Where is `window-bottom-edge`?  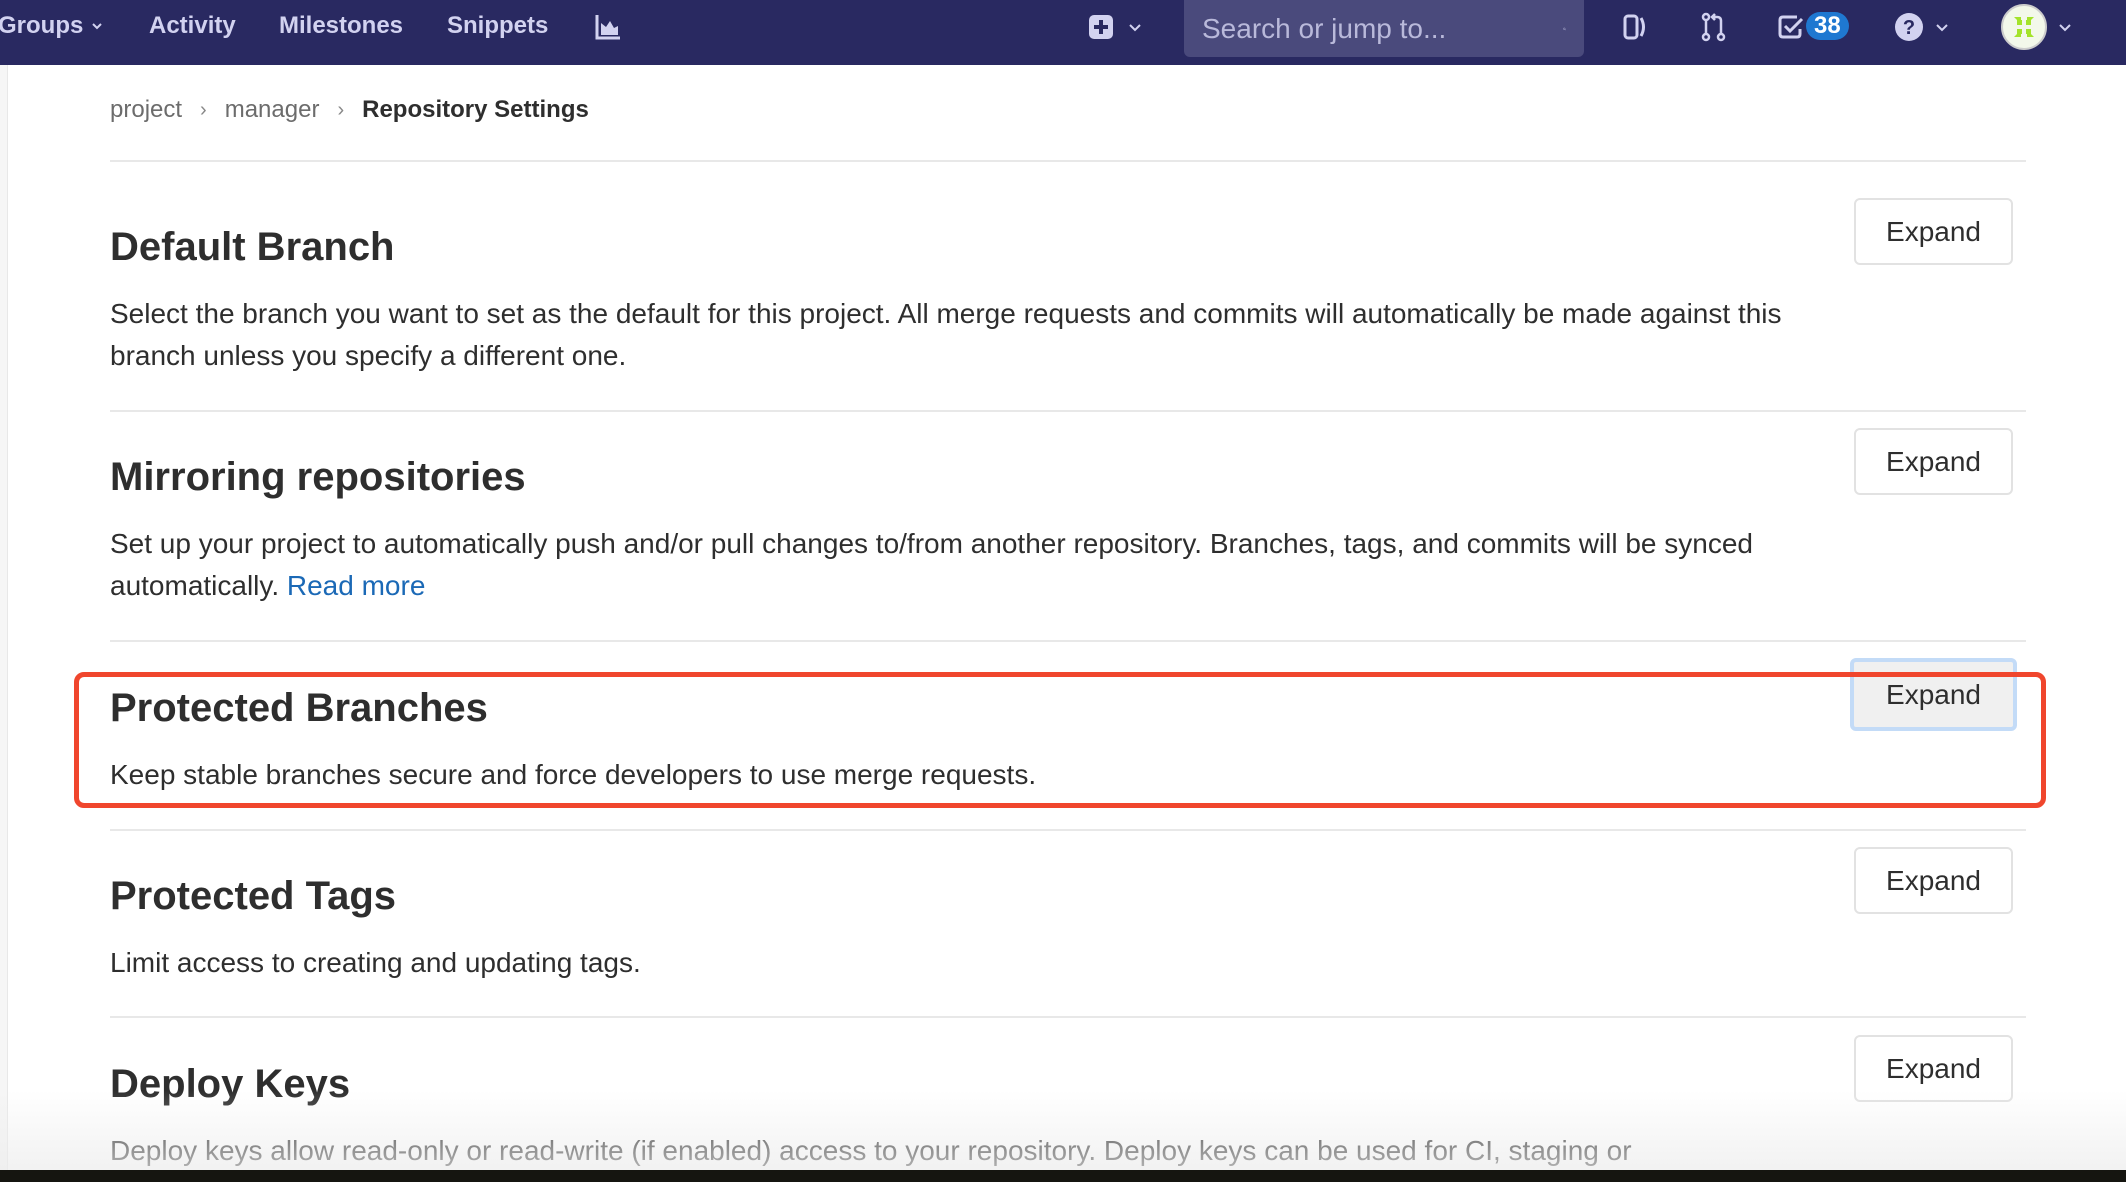 window-bottom-edge is located at coordinates (1063, 1176).